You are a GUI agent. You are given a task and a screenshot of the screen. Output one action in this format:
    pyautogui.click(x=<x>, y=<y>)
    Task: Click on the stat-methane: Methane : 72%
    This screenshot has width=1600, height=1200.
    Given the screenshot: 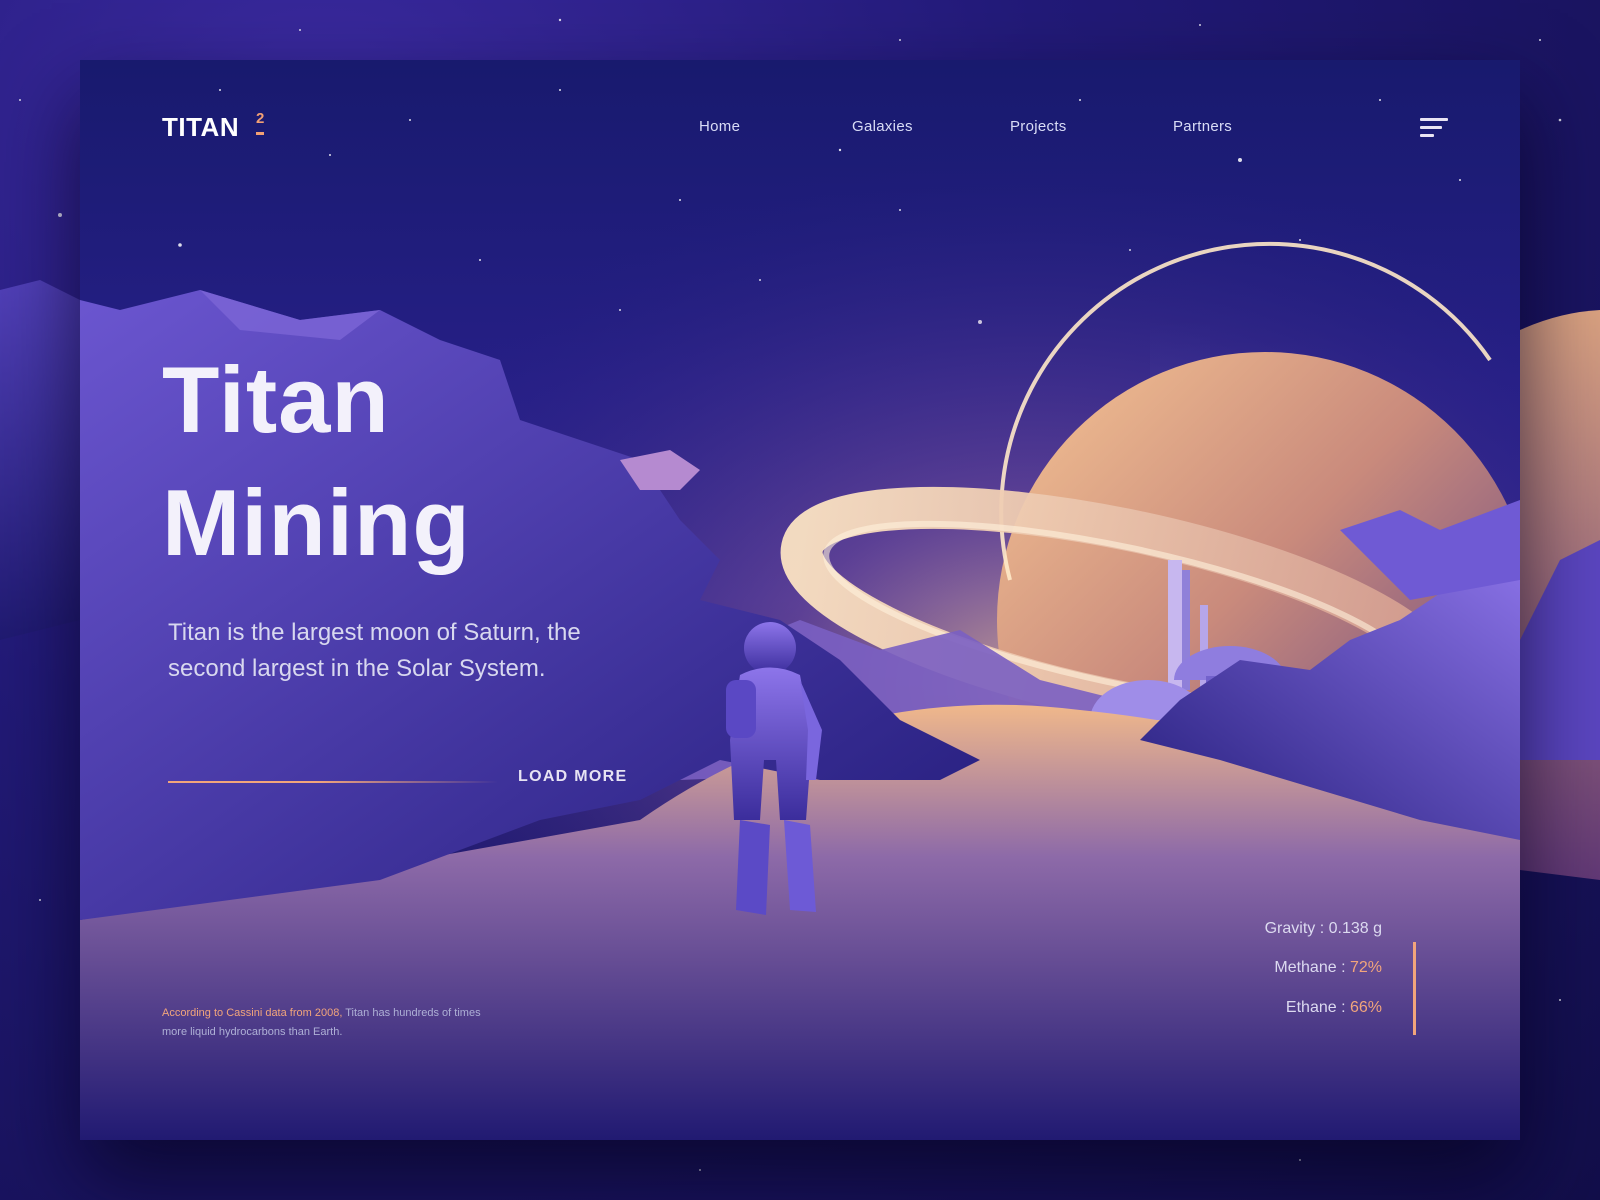 What is the action you would take?
    pyautogui.click(x=1328, y=968)
    